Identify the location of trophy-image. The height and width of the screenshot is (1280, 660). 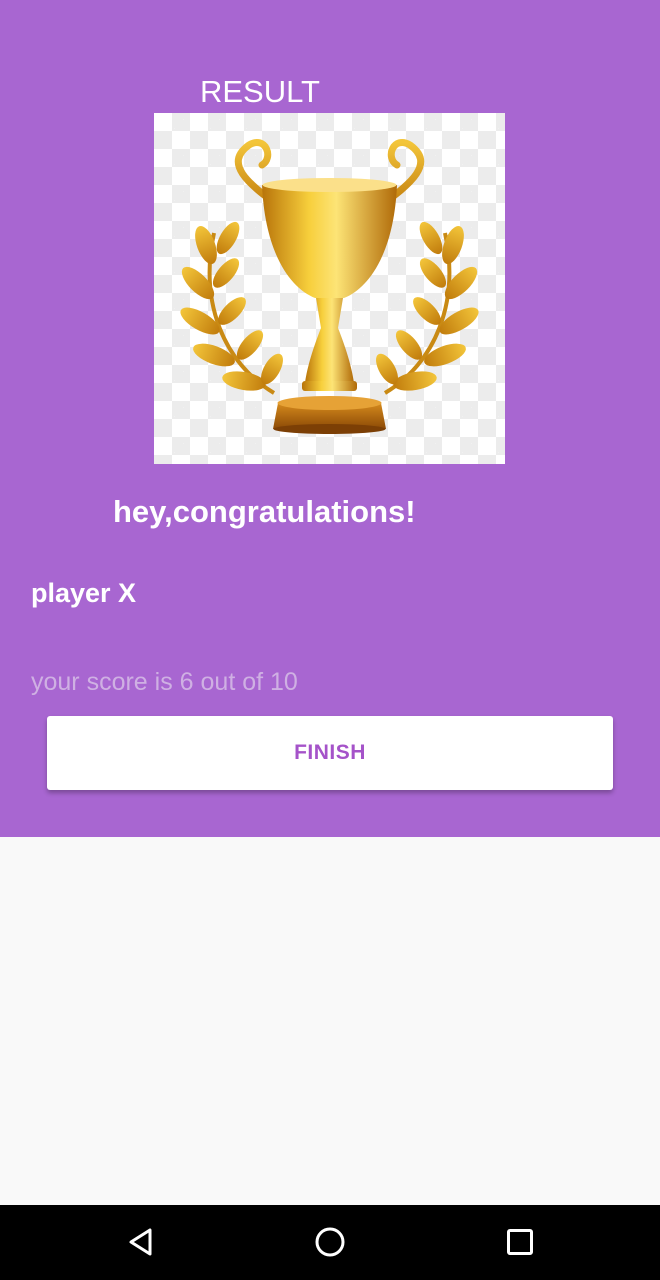
(329, 288).